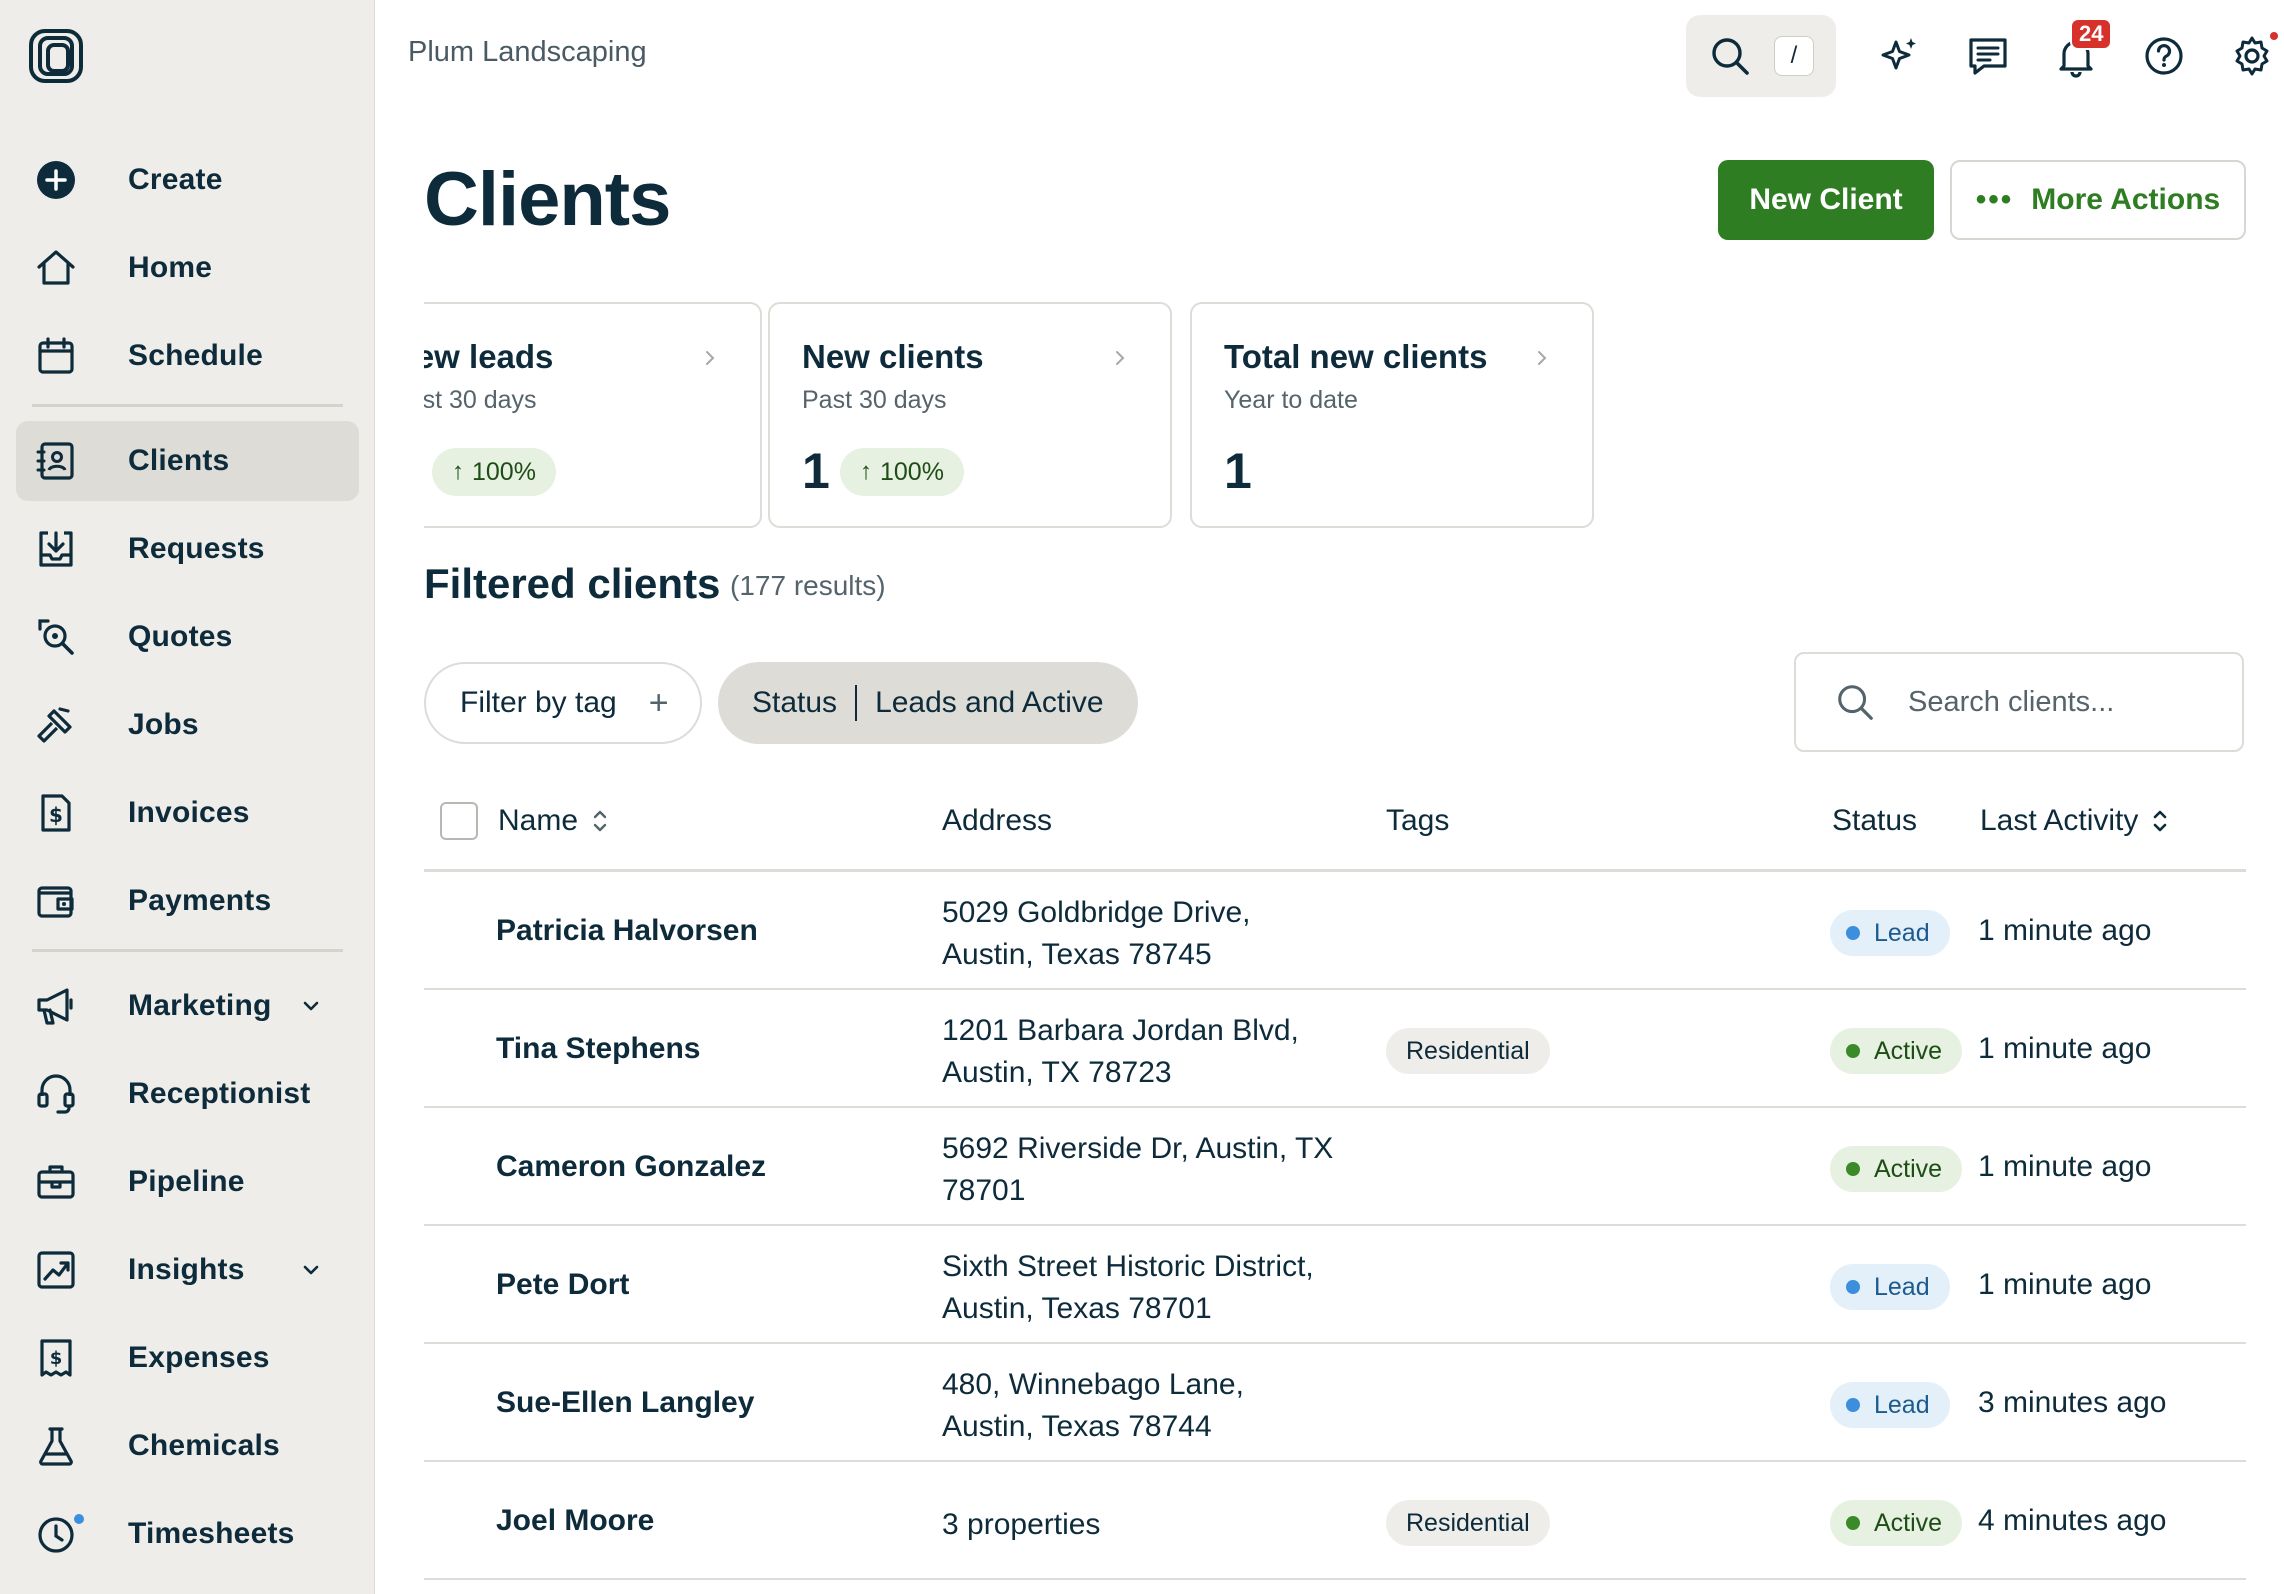 The image size is (2284, 1594). I want to click on sidebar-item-expenses: $ Expenses, so click(187, 1358).